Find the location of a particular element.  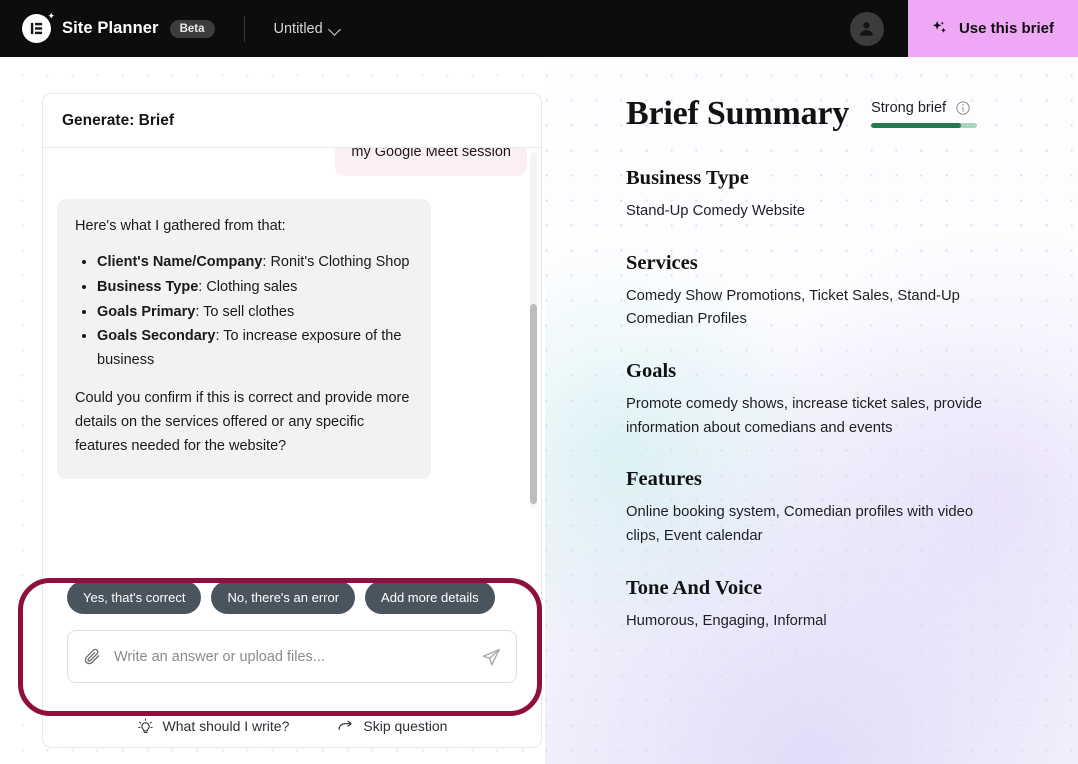

document-title-dropdown: Untitled is located at coordinates (307, 29).